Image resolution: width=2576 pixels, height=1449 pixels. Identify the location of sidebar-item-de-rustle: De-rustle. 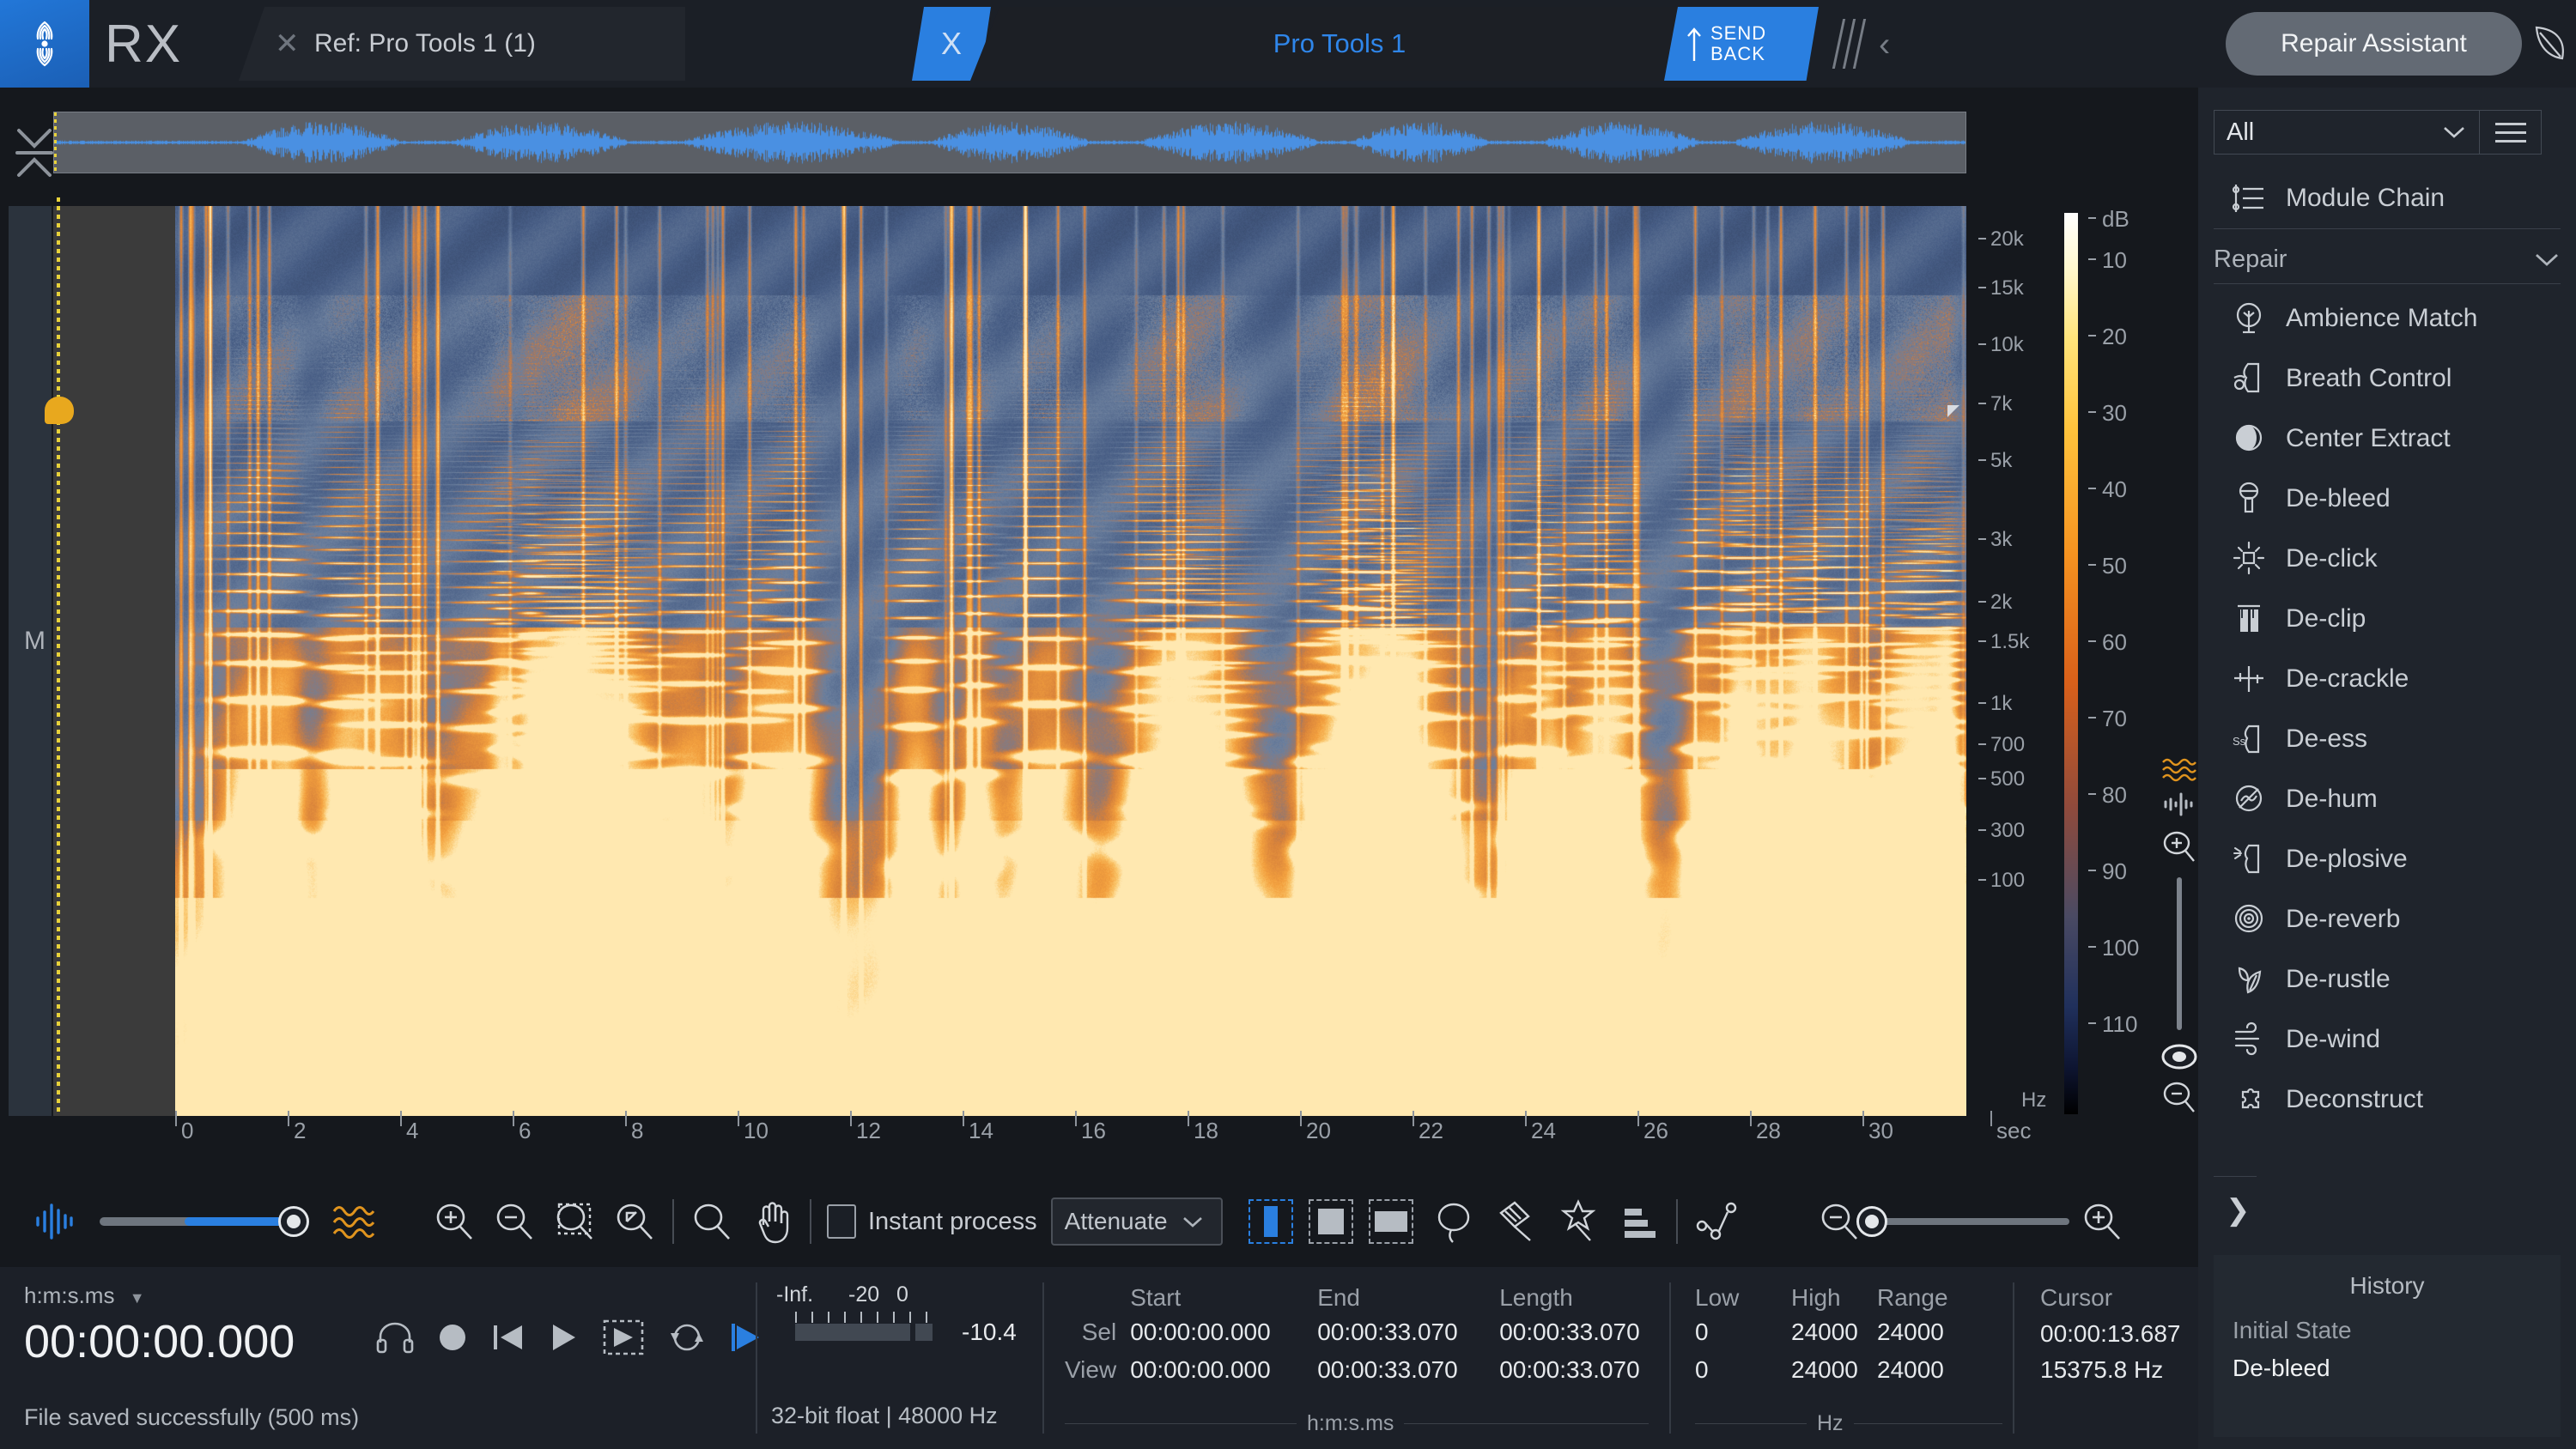
(2387, 979).